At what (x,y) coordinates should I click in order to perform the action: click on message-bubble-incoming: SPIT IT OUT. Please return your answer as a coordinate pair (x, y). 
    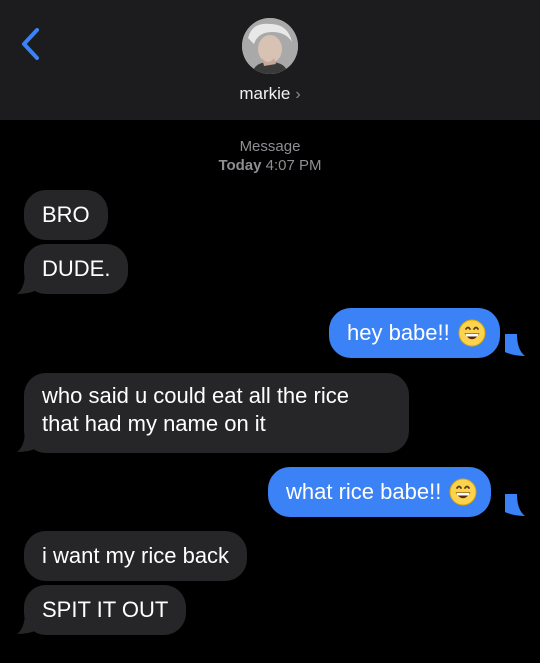
    Looking at the image, I should click on (105, 610).